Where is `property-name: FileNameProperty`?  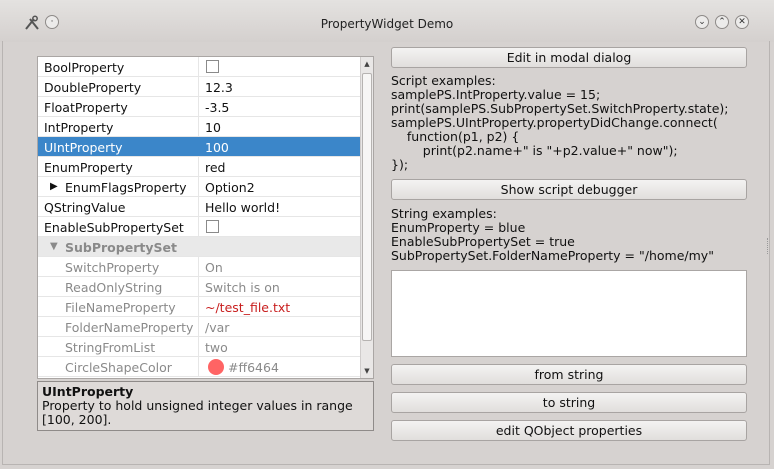 property-name: FileNameProperty is located at coordinates (120, 307).